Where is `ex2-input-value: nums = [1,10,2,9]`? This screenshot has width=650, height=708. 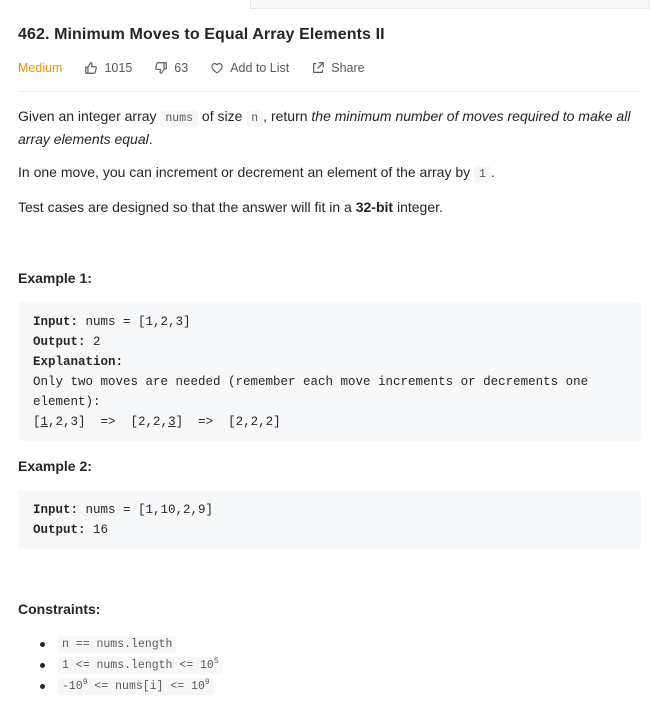
ex2-input-value: nums = [1,10,2,9] is located at coordinates (146, 510).